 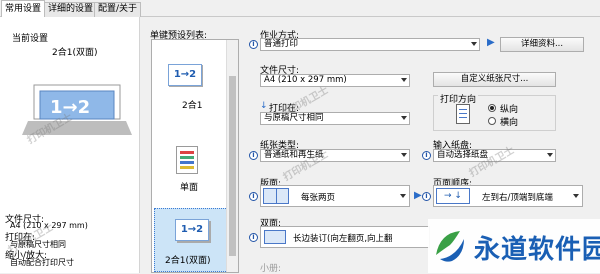 What do you see at coordinates (509, 110) in the screenshot?
I see `portrait-label: 纵向` at bounding box center [509, 110].